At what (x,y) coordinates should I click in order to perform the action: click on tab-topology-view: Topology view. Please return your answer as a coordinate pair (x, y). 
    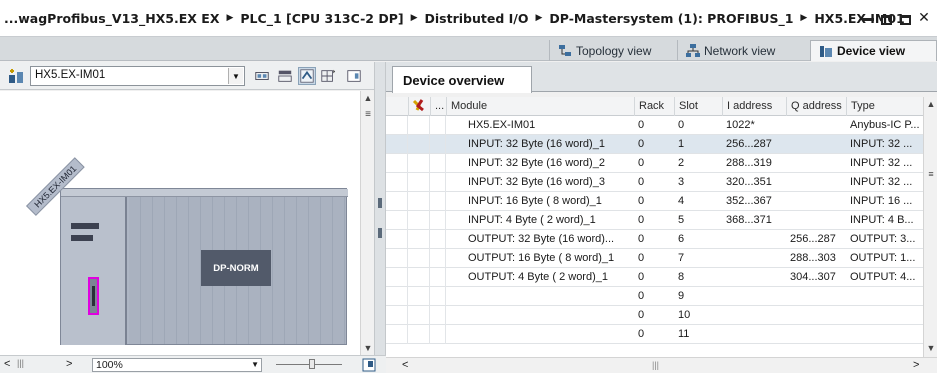
    Looking at the image, I should click on (610, 50).